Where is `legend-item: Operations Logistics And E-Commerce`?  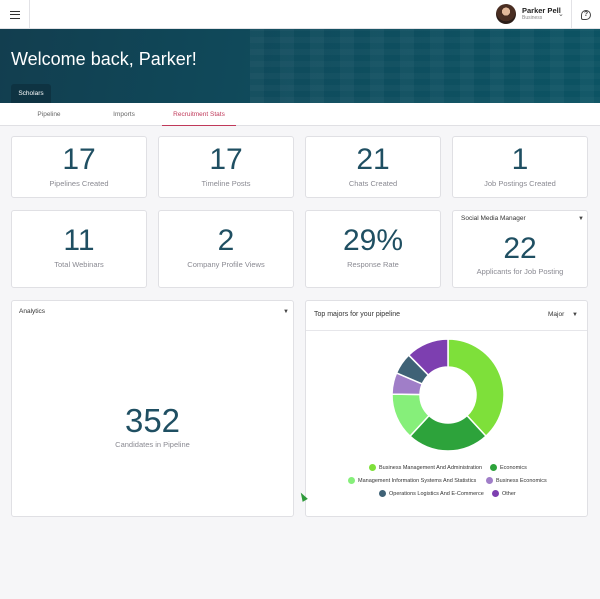 legend-item: Operations Logistics And E-Commerce is located at coordinates (431, 493).